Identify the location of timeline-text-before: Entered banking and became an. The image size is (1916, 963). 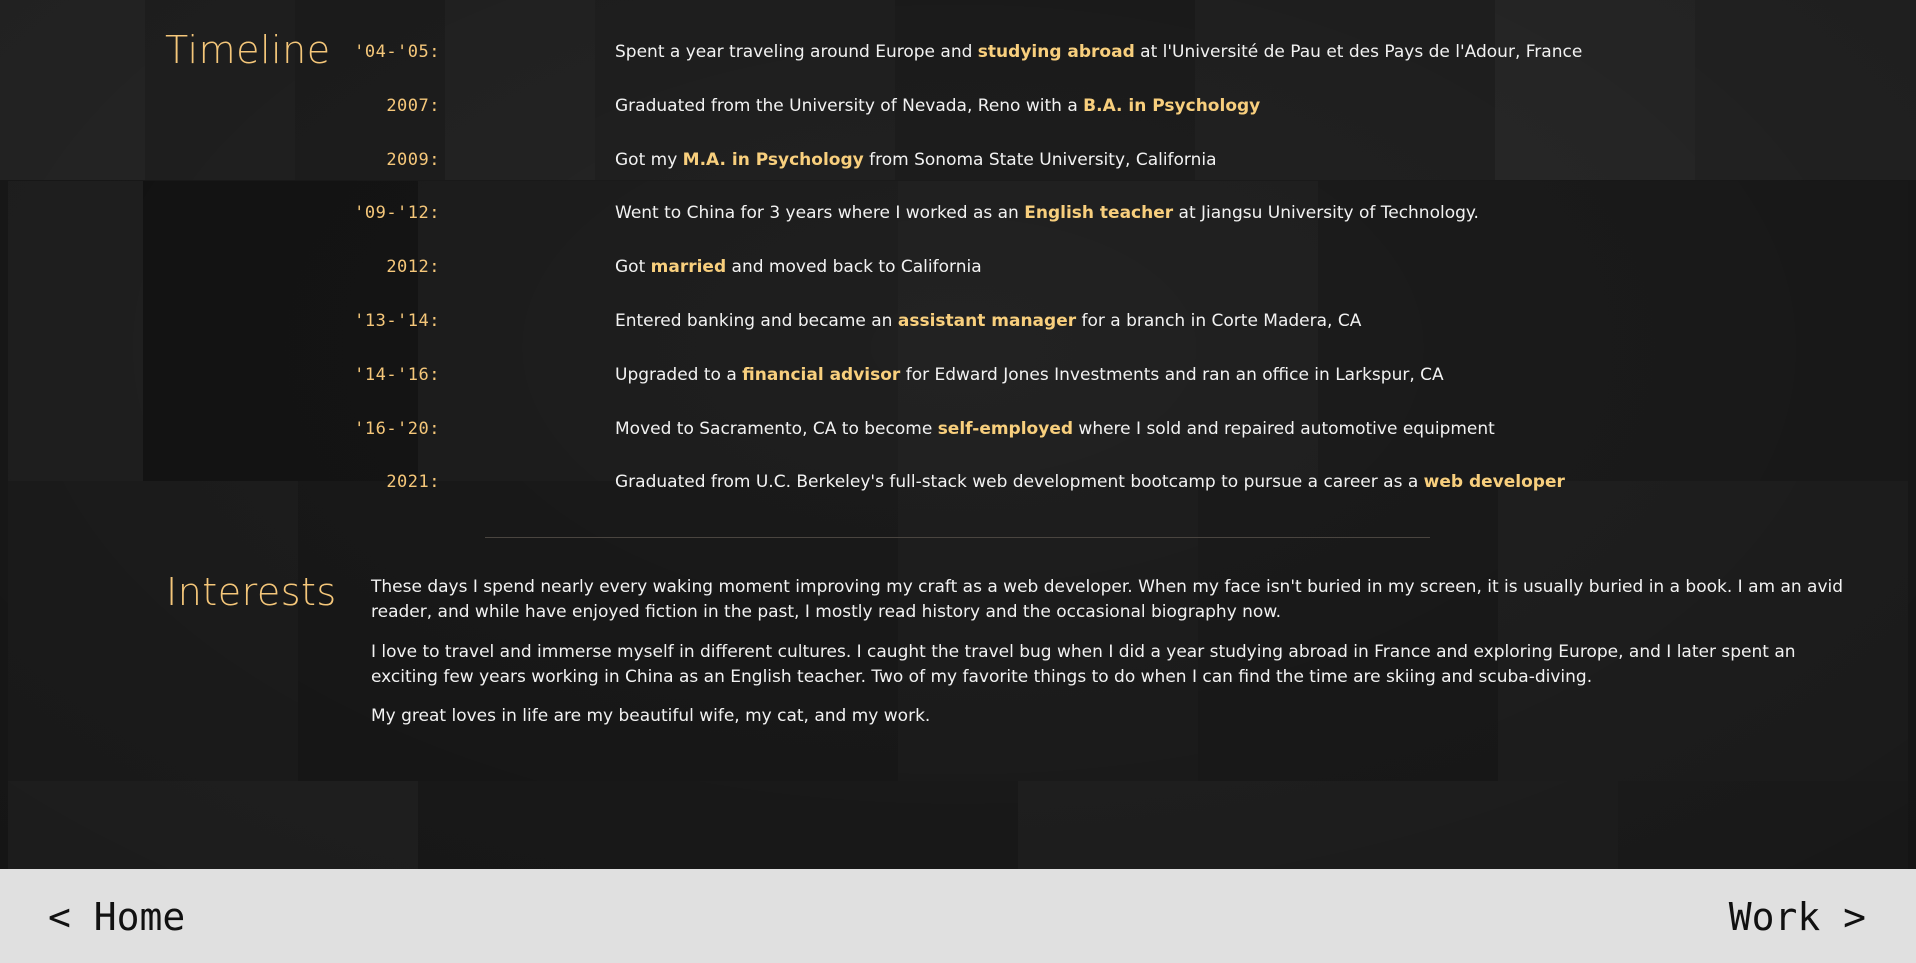
(756, 321).